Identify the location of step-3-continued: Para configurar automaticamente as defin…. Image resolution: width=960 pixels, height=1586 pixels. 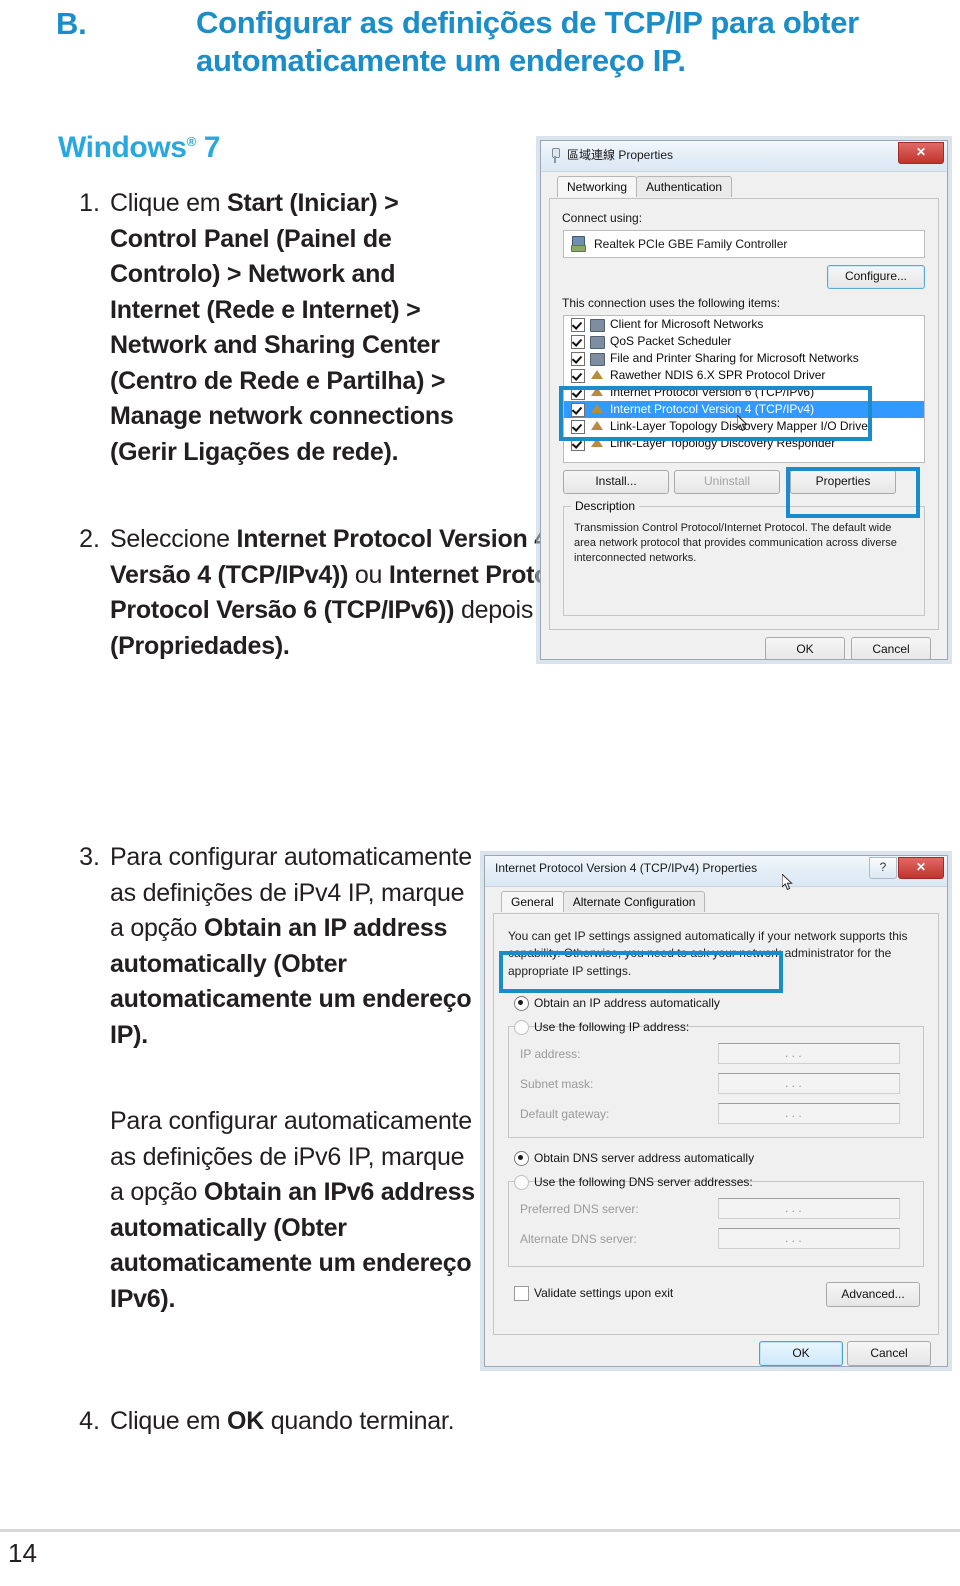
(292, 1210).